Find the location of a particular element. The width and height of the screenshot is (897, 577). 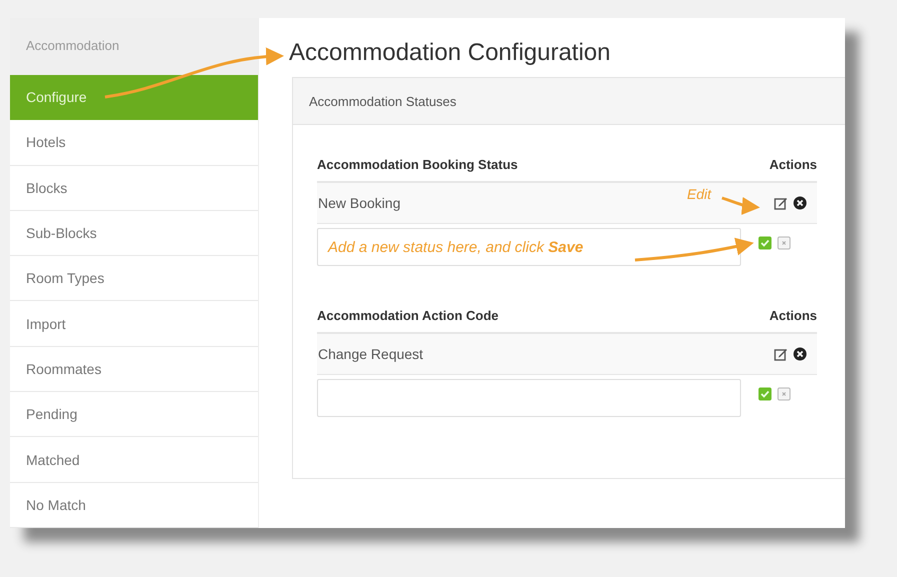

sidebar-item: Import is located at coordinates (134, 324).